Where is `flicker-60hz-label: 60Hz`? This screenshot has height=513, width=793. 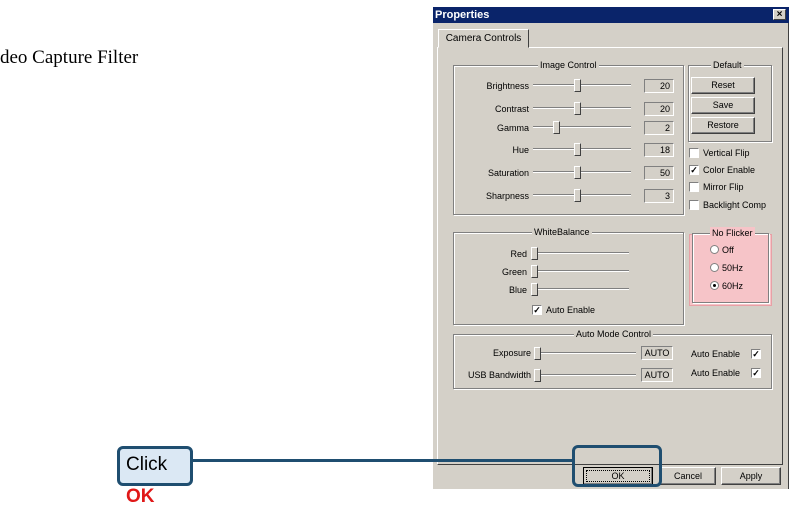 flicker-60hz-label: 60Hz is located at coordinates (733, 286).